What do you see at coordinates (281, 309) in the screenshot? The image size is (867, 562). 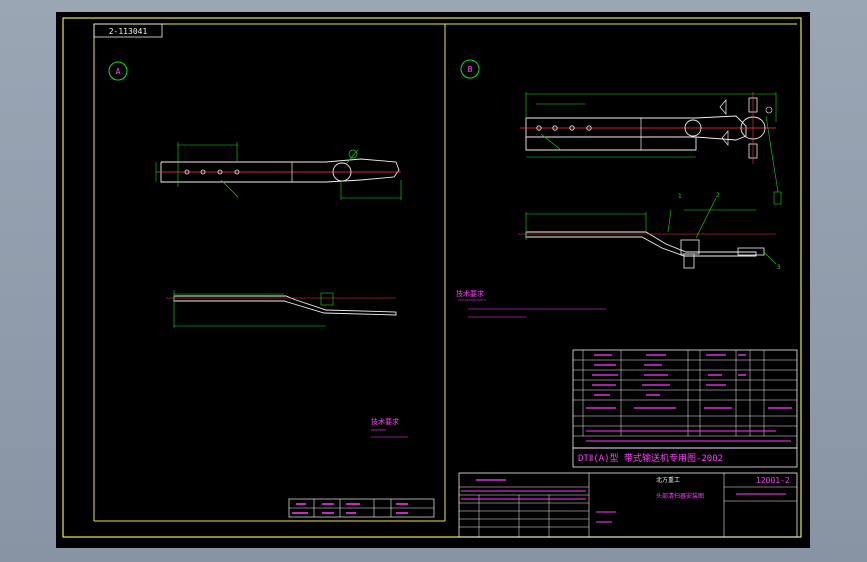 I see `view-a-strip` at bounding box center [281, 309].